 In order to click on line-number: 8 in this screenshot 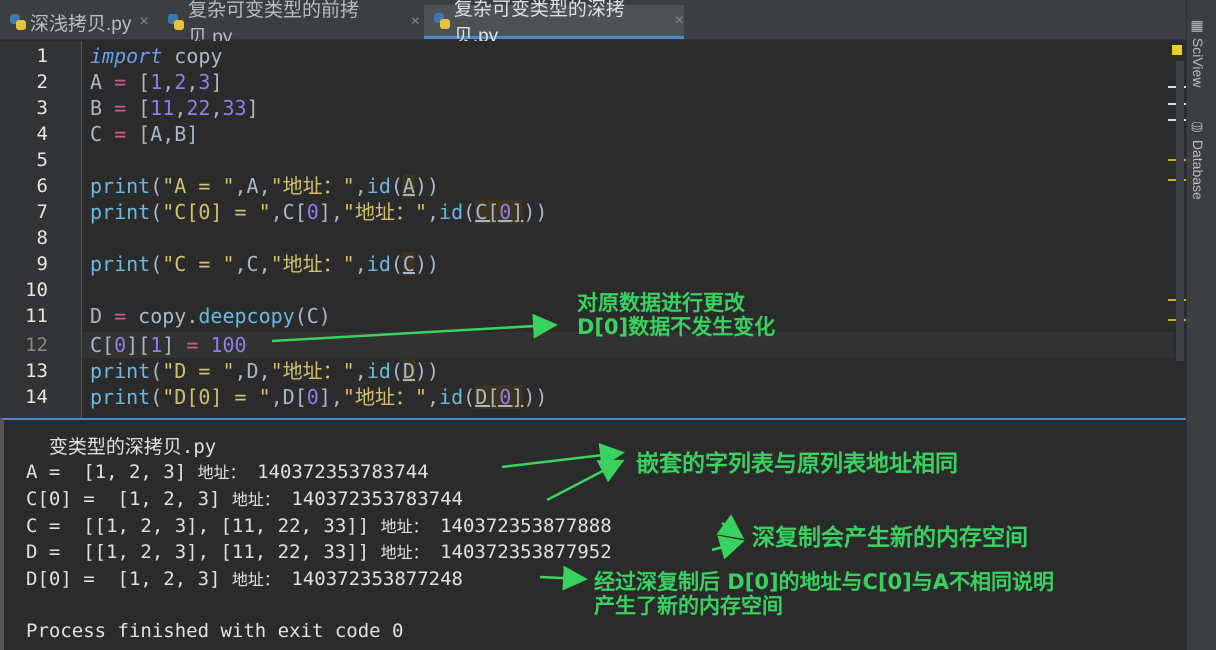, I will do `click(42, 238)`.